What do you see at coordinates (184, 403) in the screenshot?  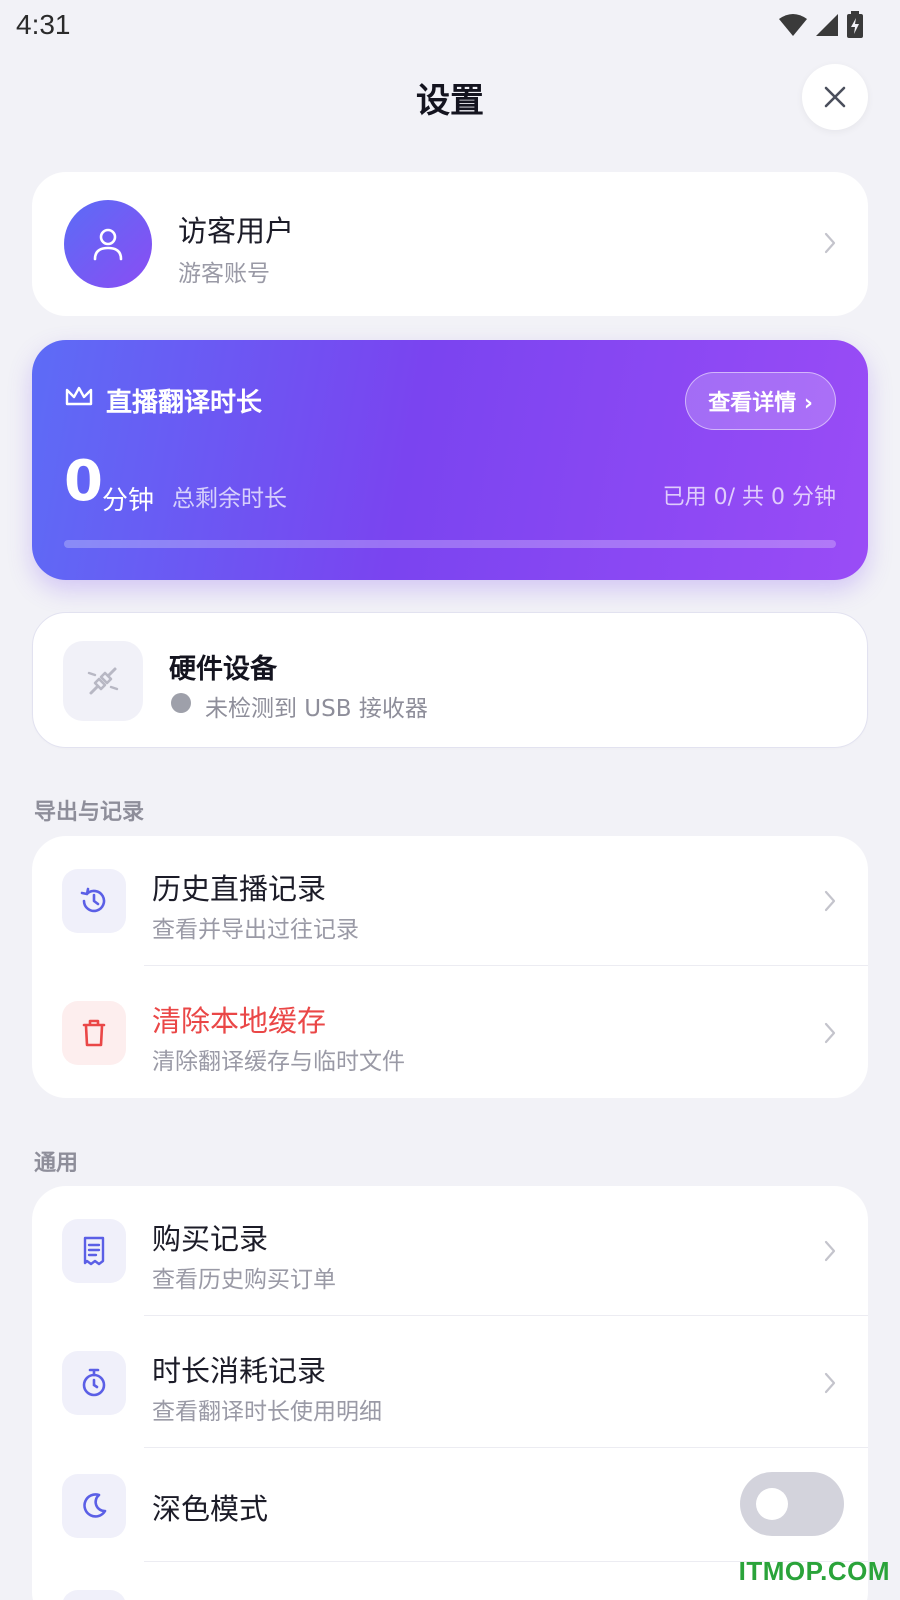 I see `live-time-title: 直播翻译时长` at bounding box center [184, 403].